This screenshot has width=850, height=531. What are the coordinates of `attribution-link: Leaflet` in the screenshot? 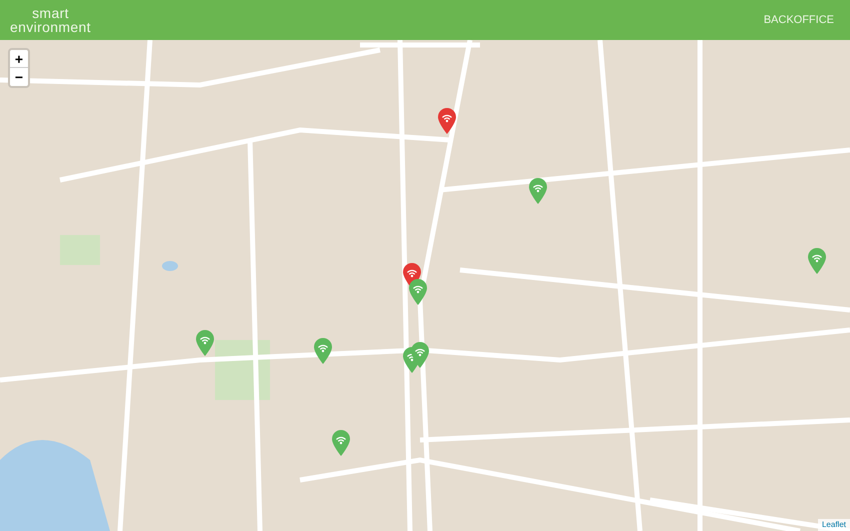 It's located at (834, 525).